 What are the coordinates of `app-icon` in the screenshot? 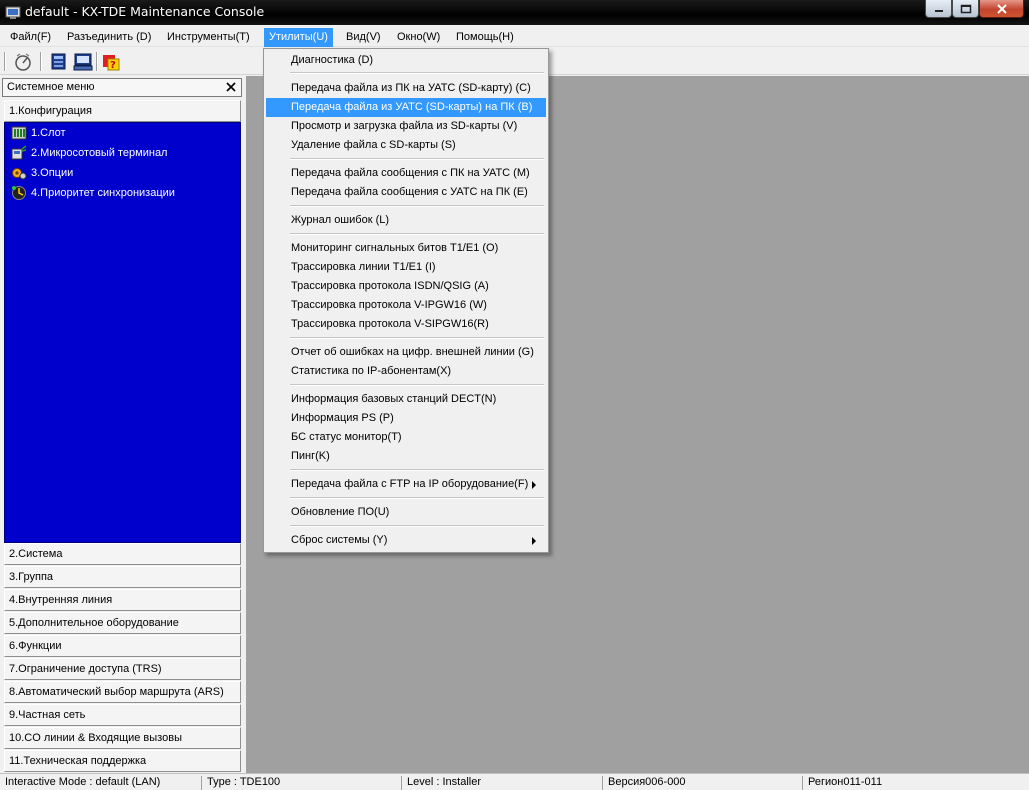 It's located at (13, 12).